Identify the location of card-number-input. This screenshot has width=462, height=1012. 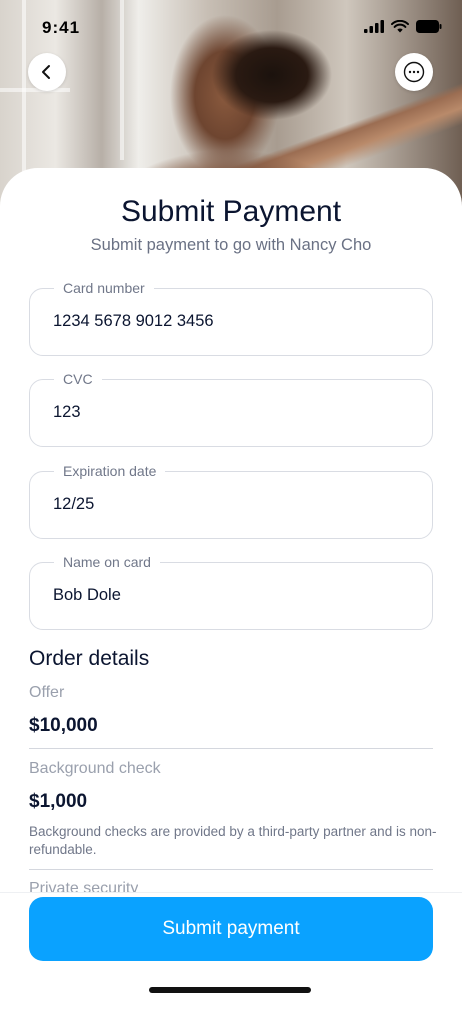
(228, 321).